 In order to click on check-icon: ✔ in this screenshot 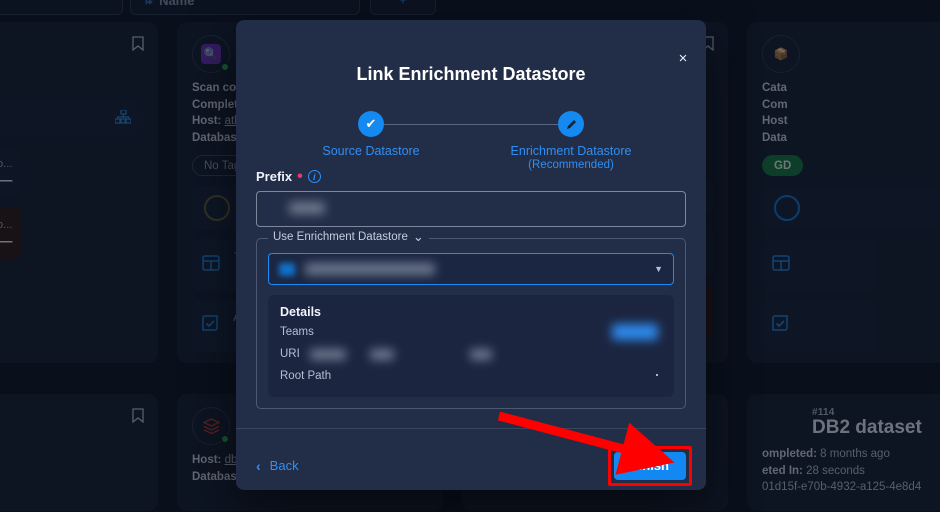, I will do `click(371, 124)`.